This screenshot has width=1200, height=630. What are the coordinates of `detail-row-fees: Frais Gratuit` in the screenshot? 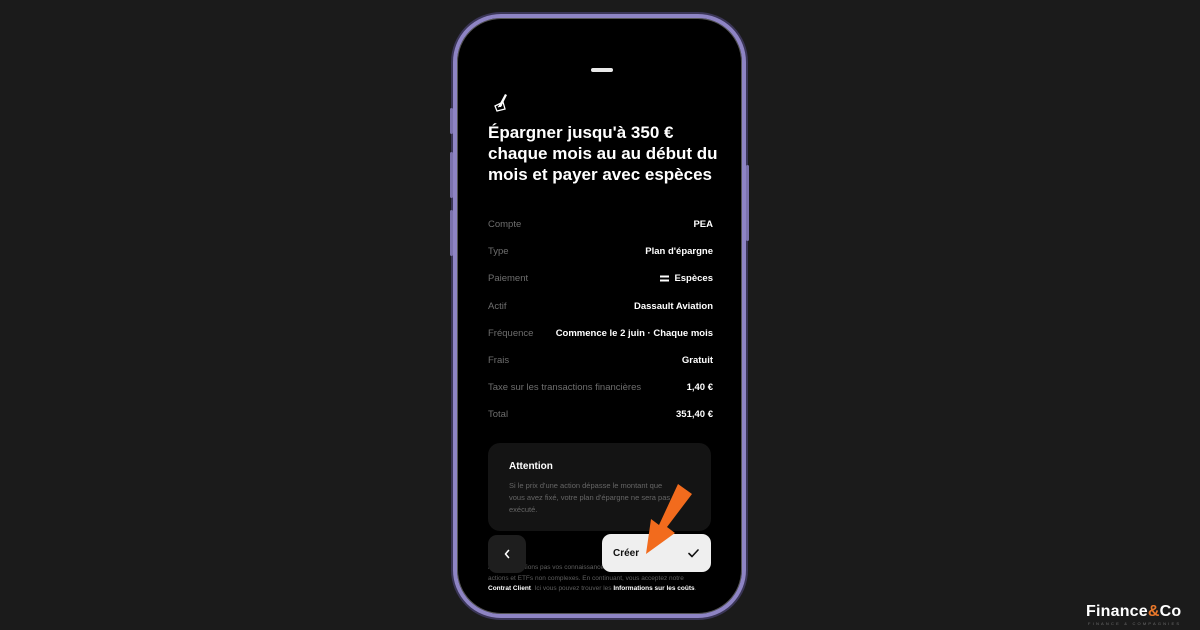 It's located at (600, 360).